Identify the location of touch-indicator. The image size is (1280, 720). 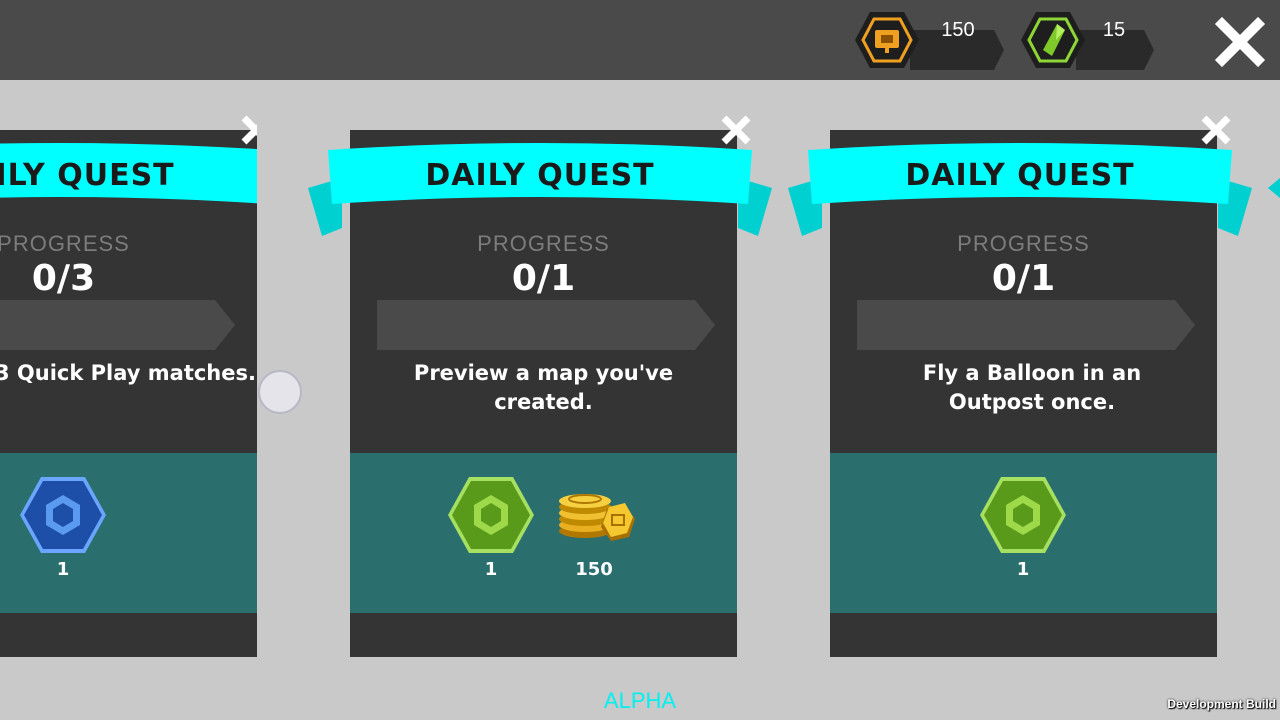
(280, 392).